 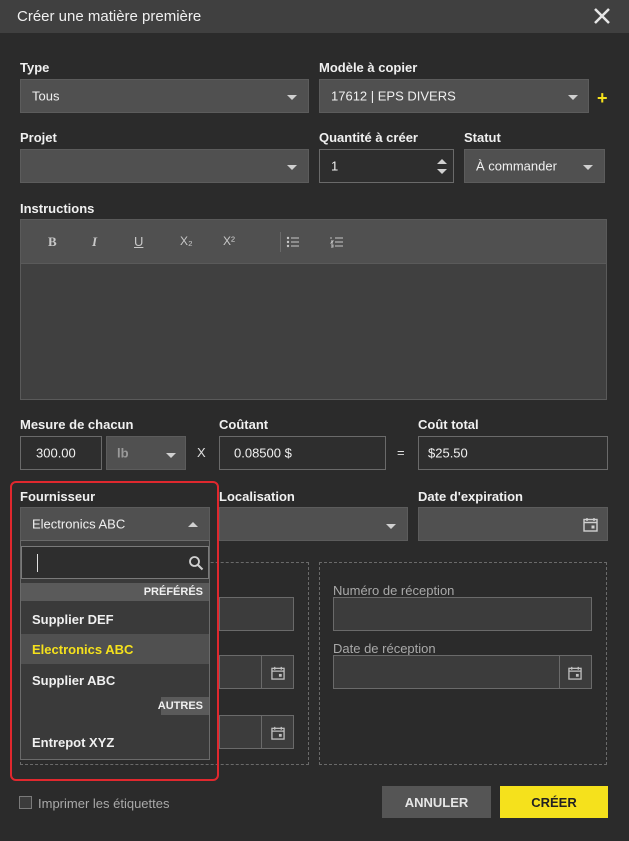 I want to click on status-select: À commander, so click(x=534, y=166).